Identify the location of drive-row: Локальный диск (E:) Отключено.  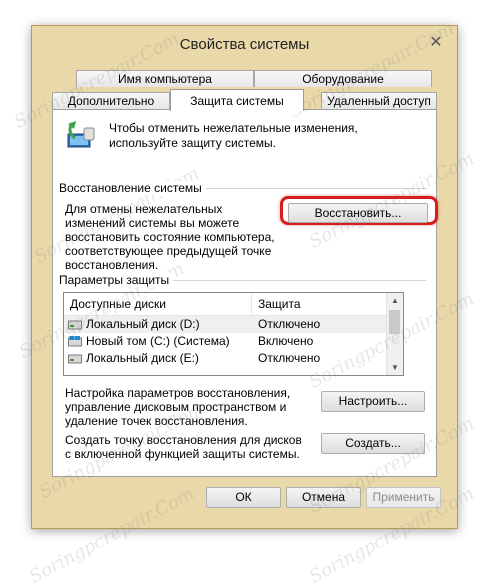
(226, 358).